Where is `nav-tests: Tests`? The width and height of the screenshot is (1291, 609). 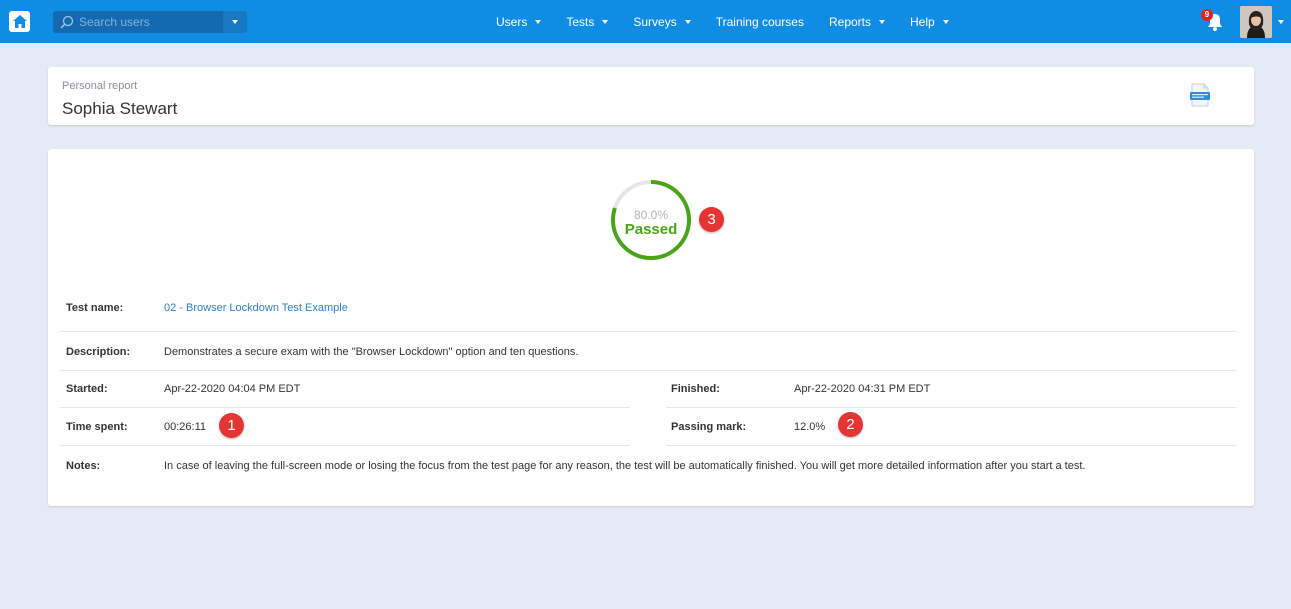 nav-tests: Tests is located at coordinates (587, 21).